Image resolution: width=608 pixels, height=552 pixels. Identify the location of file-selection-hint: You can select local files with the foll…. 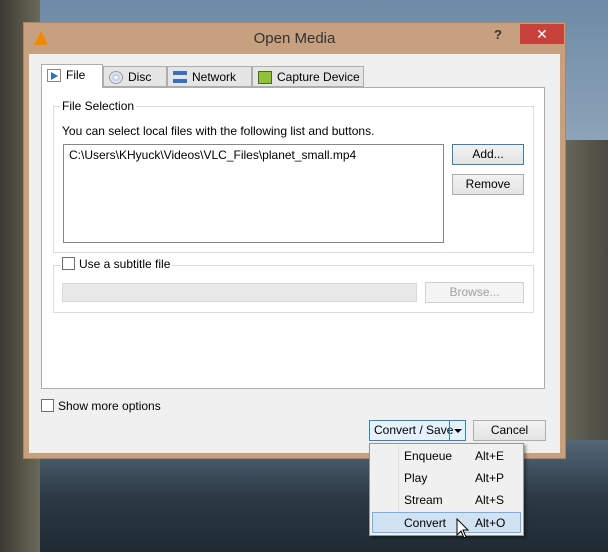
(218, 131).